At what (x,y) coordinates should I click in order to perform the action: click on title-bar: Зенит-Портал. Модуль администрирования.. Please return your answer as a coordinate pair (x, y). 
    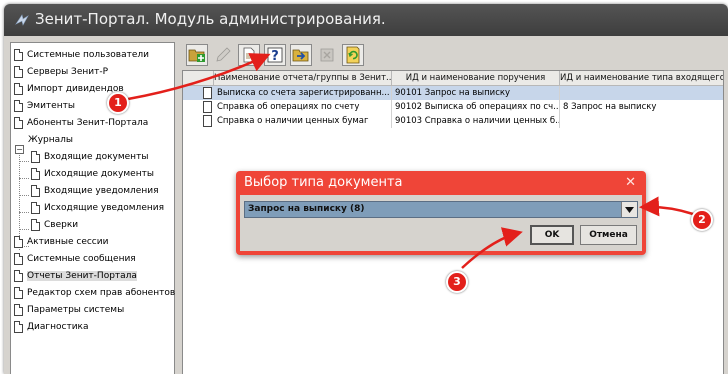
    Looking at the image, I should click on (366, 20).